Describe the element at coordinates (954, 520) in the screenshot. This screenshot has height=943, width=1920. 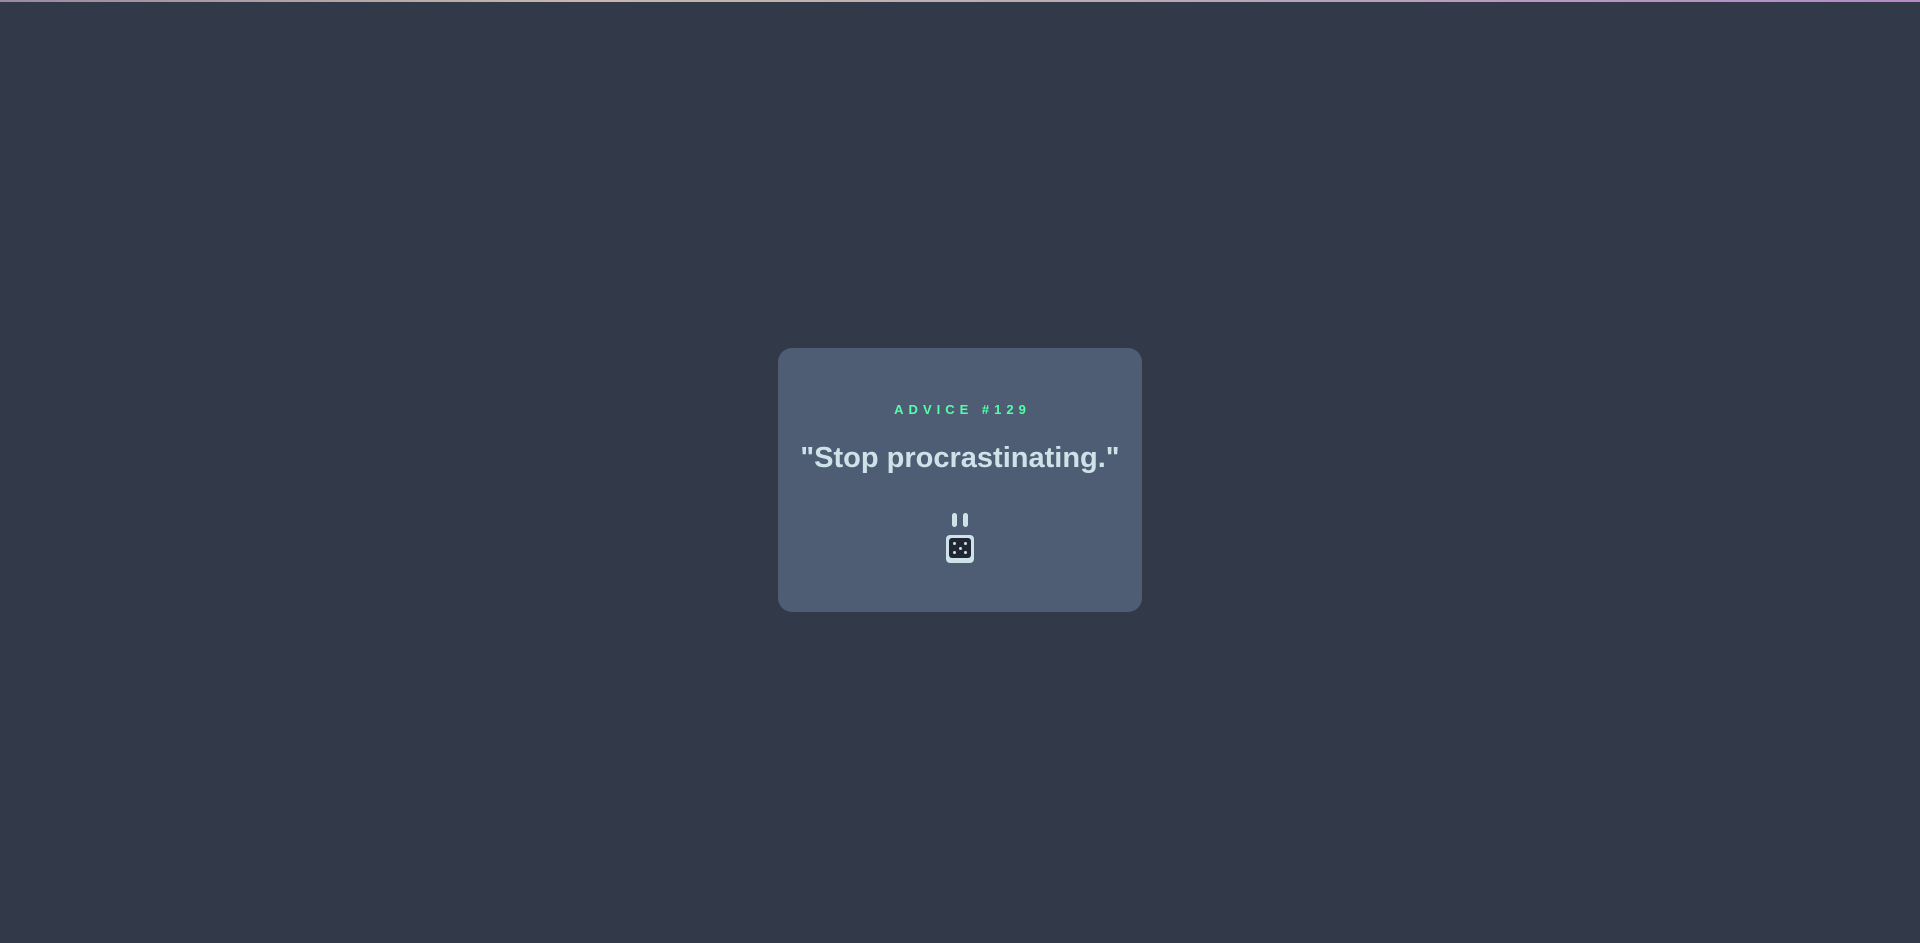
I see `divider-bar-left` at that location.